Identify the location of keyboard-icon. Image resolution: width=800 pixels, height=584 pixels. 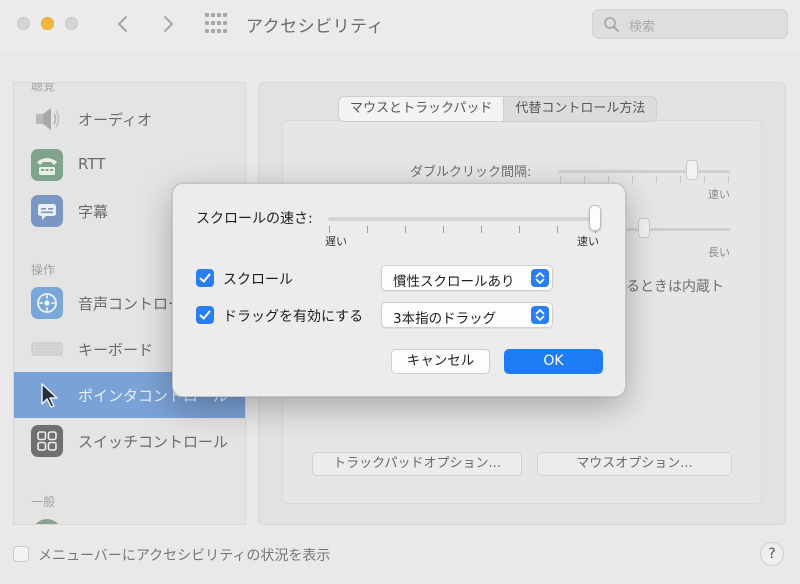
(47, 349).